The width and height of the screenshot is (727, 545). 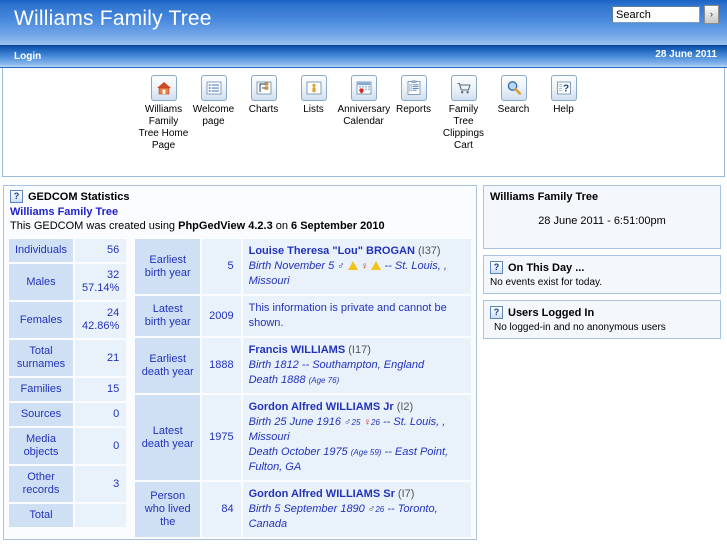 What do you see at coordinates (100, 358) in the screenshot?
I see `row-value: 21` at bounding box center [100, 358].